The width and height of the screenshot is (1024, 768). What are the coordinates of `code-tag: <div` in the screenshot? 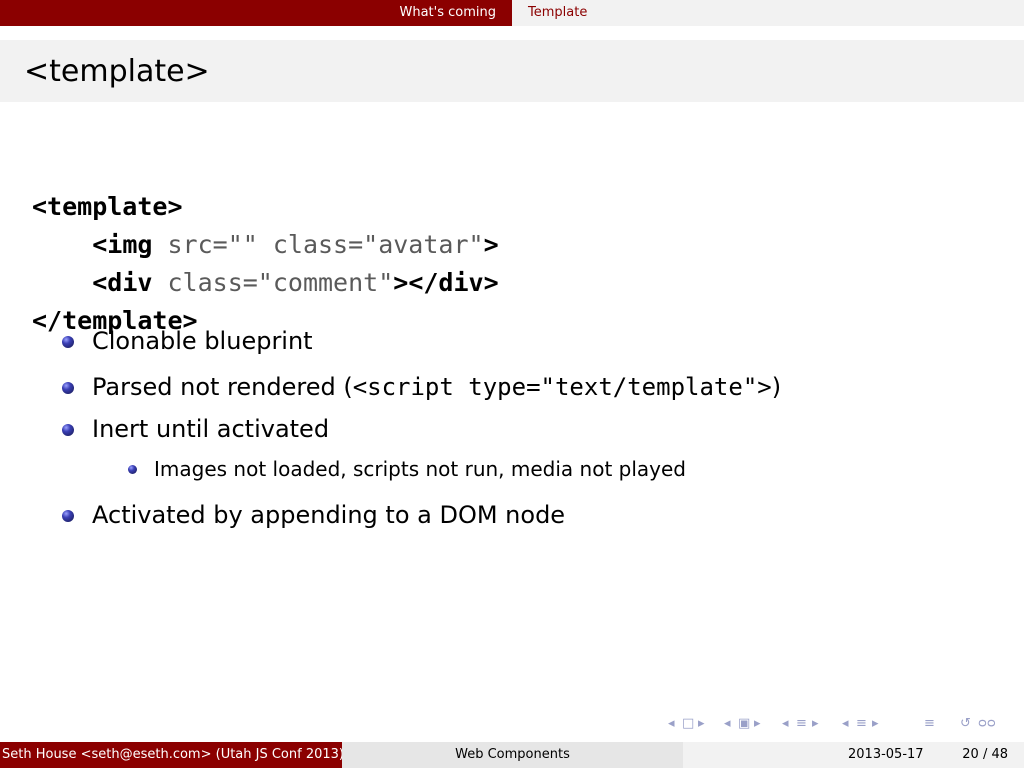 It's located at (122, 282).